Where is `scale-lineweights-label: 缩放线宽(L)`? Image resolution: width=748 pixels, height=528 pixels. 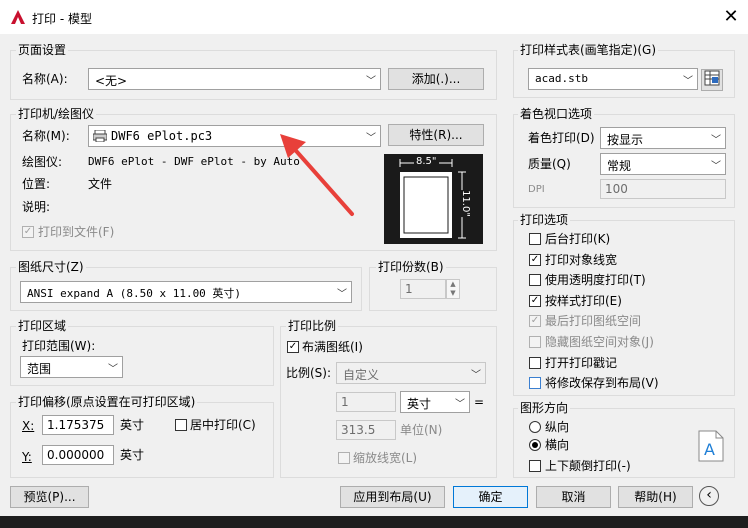
scale-lineweights-label: 缩放线宽(L) is located at coordinates (385, 458).